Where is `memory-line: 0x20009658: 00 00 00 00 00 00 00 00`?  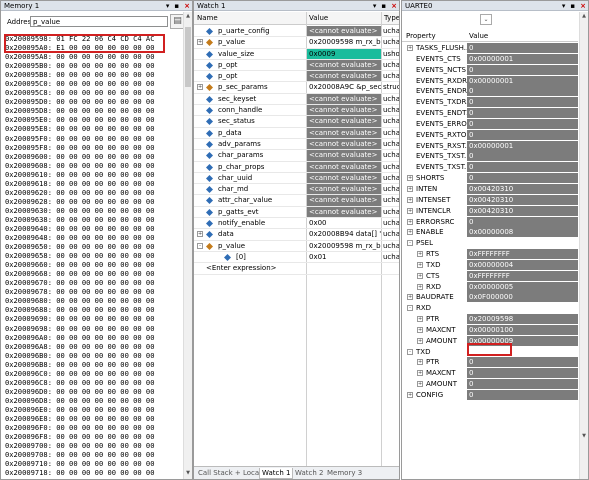
memory-line: 0x20009658: 00 00 00 00 00 00 00 00 is located at coordinates (79, 255).